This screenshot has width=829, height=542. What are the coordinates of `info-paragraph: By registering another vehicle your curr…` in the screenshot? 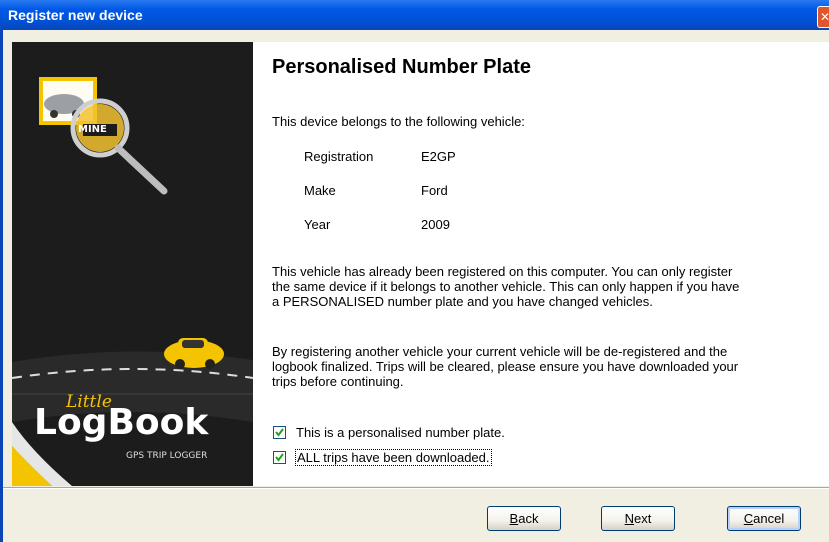 It's located at (548, 366).